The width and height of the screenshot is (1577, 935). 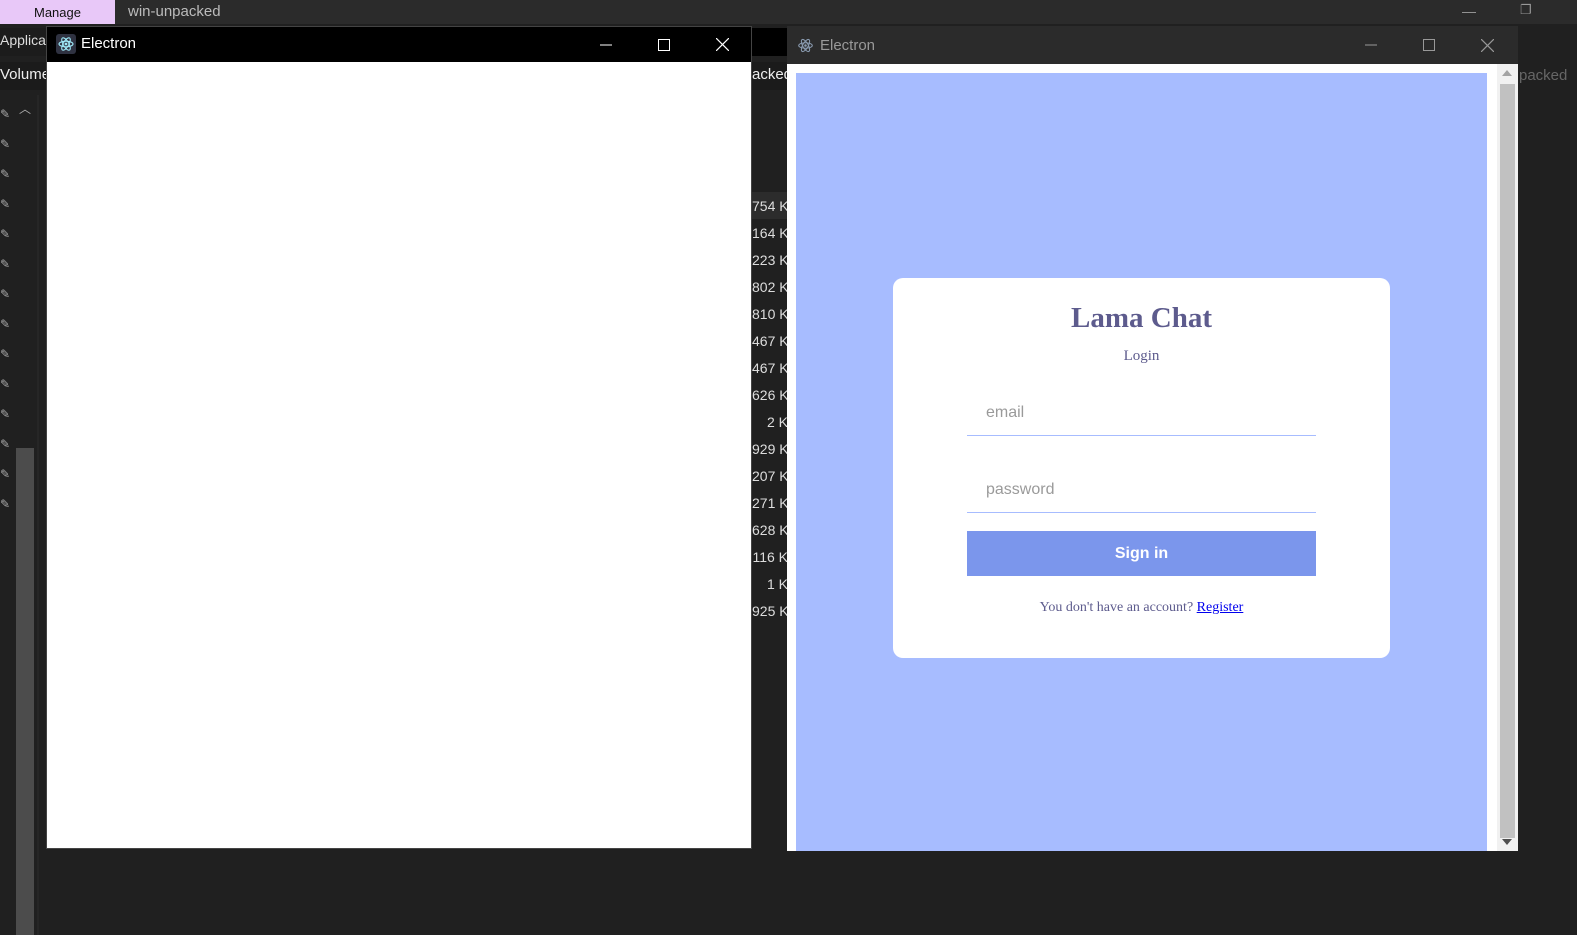 I want to click on file-size: 164 K, so click(x=770, y=233).